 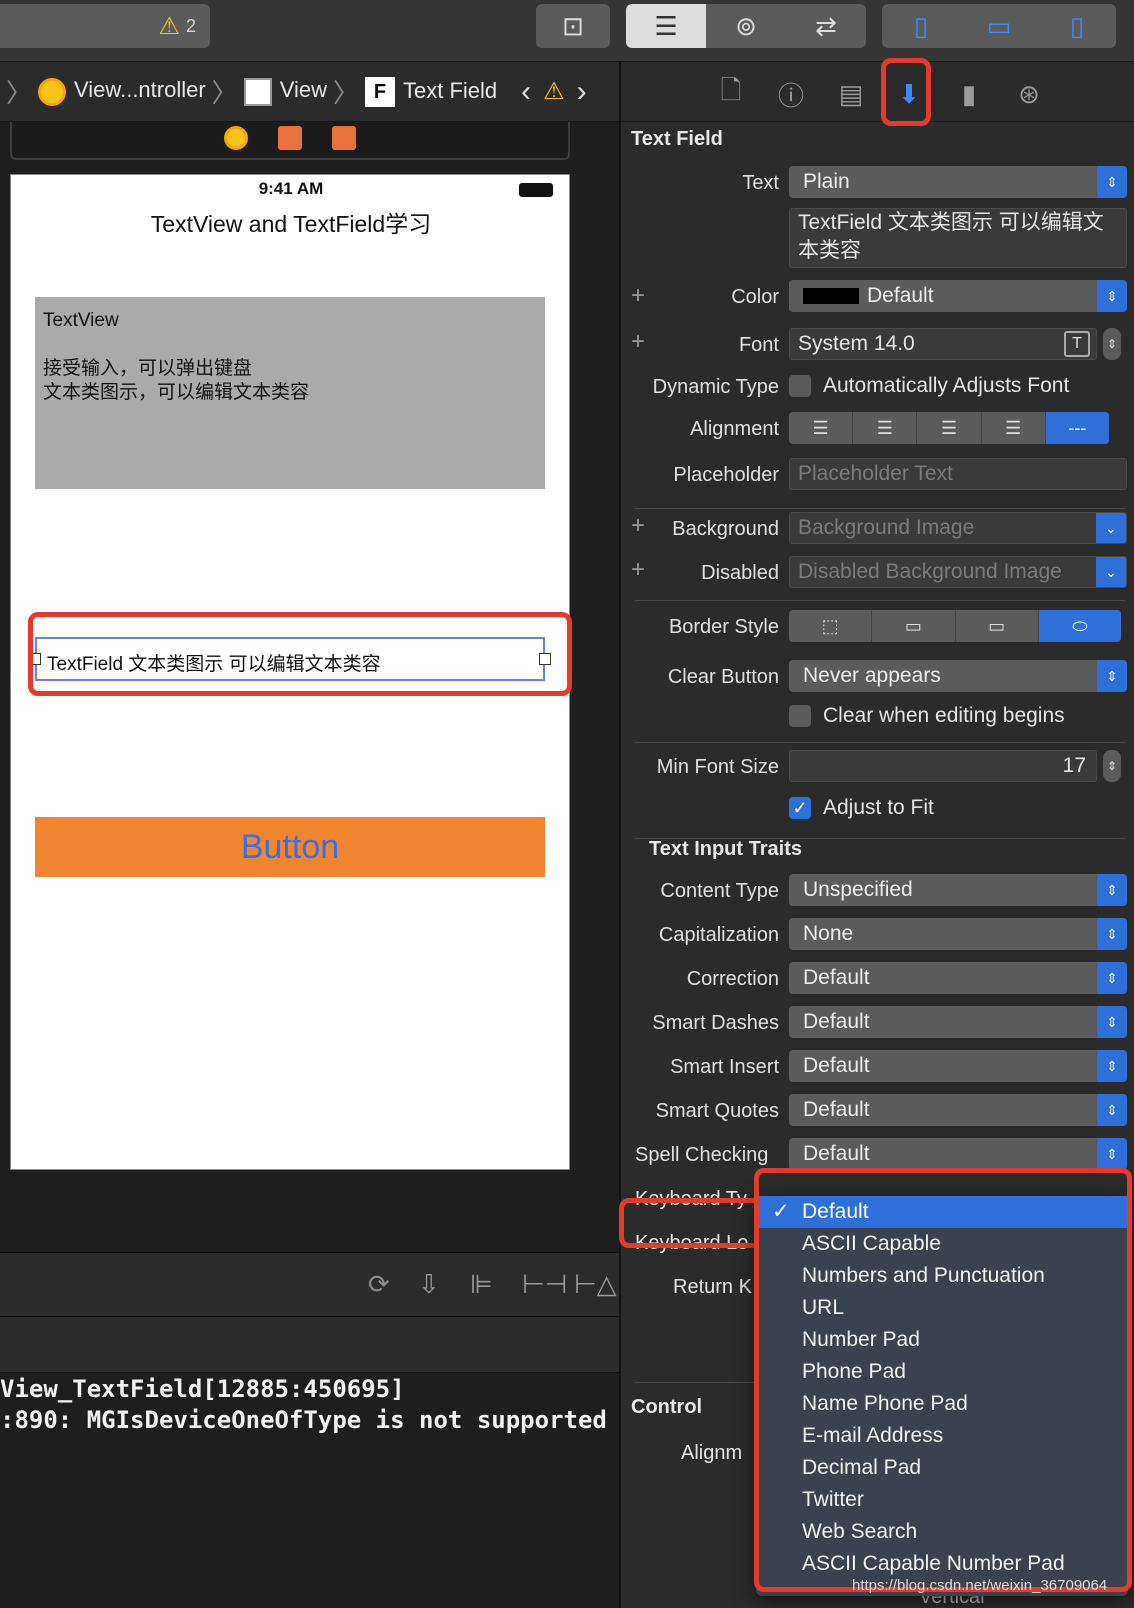 I want to click on warning-count: 2, so click(x=190, y=25).